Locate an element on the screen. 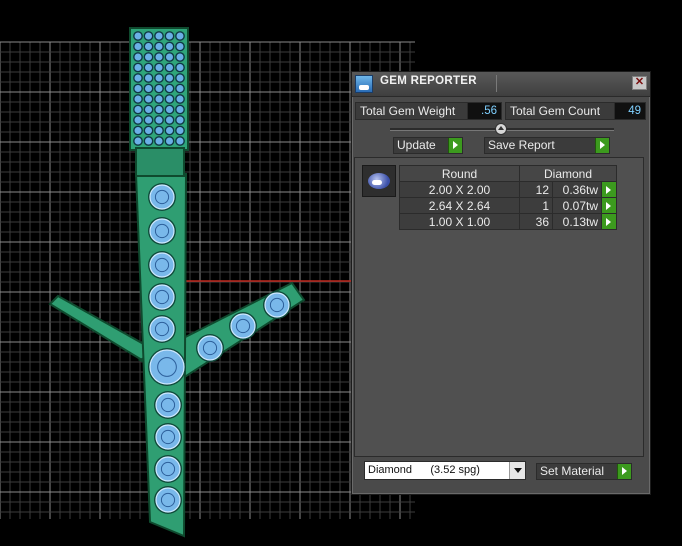 The image size is (682, 546). panel-title: GEM REPORTER is located at coordinates (428, 81).